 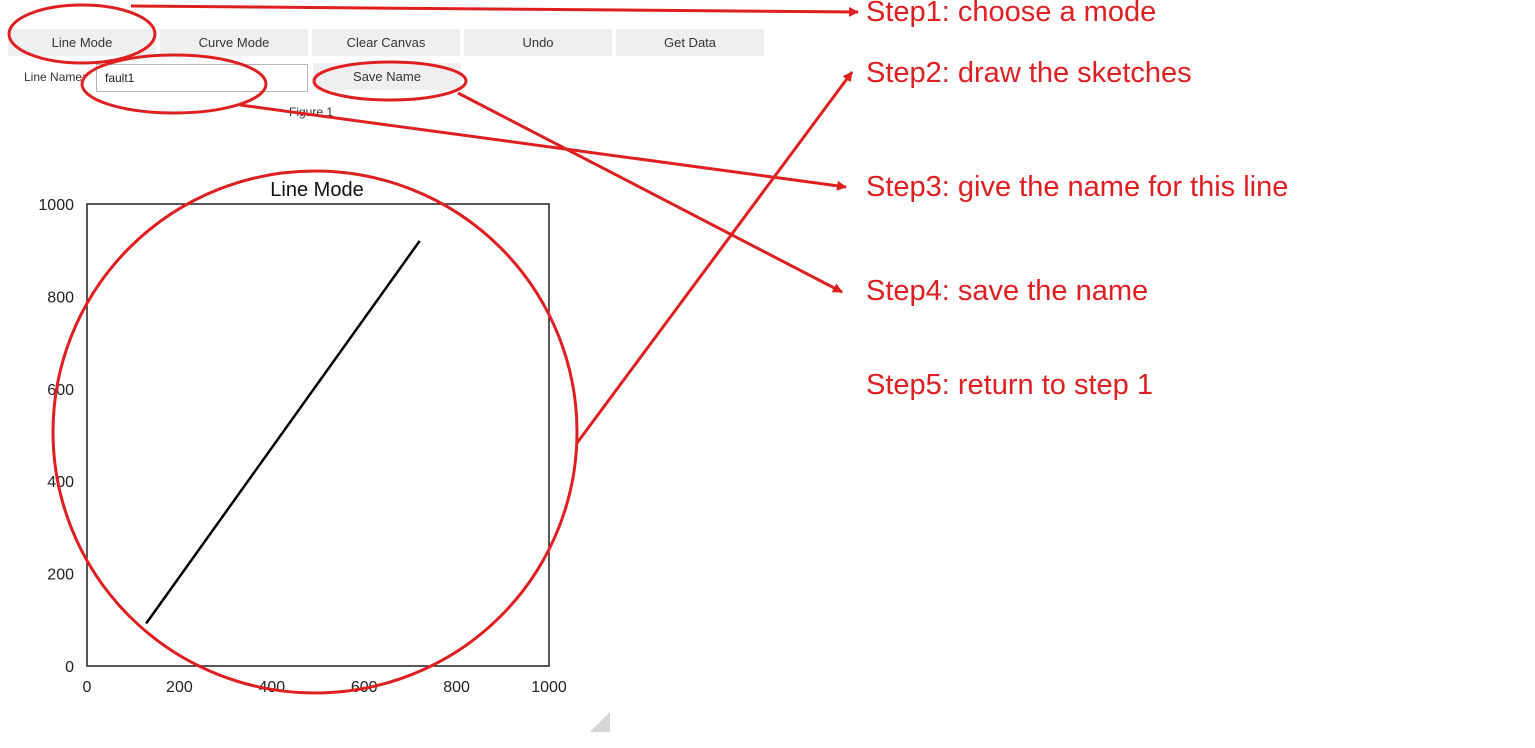 What do you see at coordinates (271, 687) in the screenshot?
I see `x-tick-label: 400` at bounding box center [271, 687].